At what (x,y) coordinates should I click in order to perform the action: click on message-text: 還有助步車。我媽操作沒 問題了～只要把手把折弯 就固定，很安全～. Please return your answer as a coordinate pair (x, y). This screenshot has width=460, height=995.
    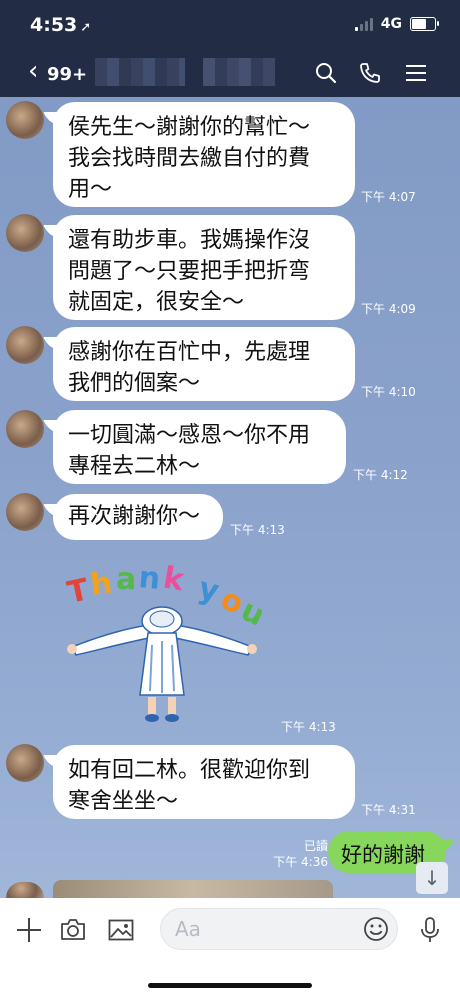
    Looking at the image, I should click on (189, 271).